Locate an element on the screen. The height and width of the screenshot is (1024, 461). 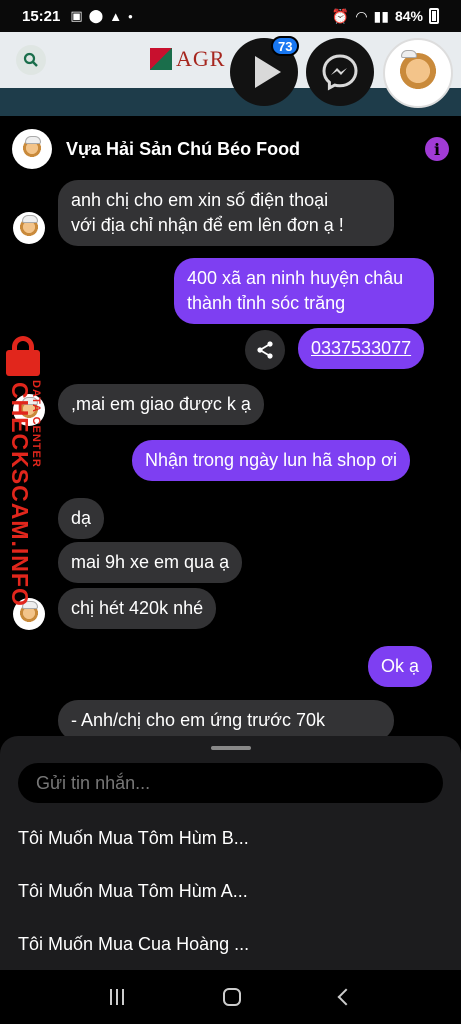
messenger-chat-head is located at coordinates (340, 72).